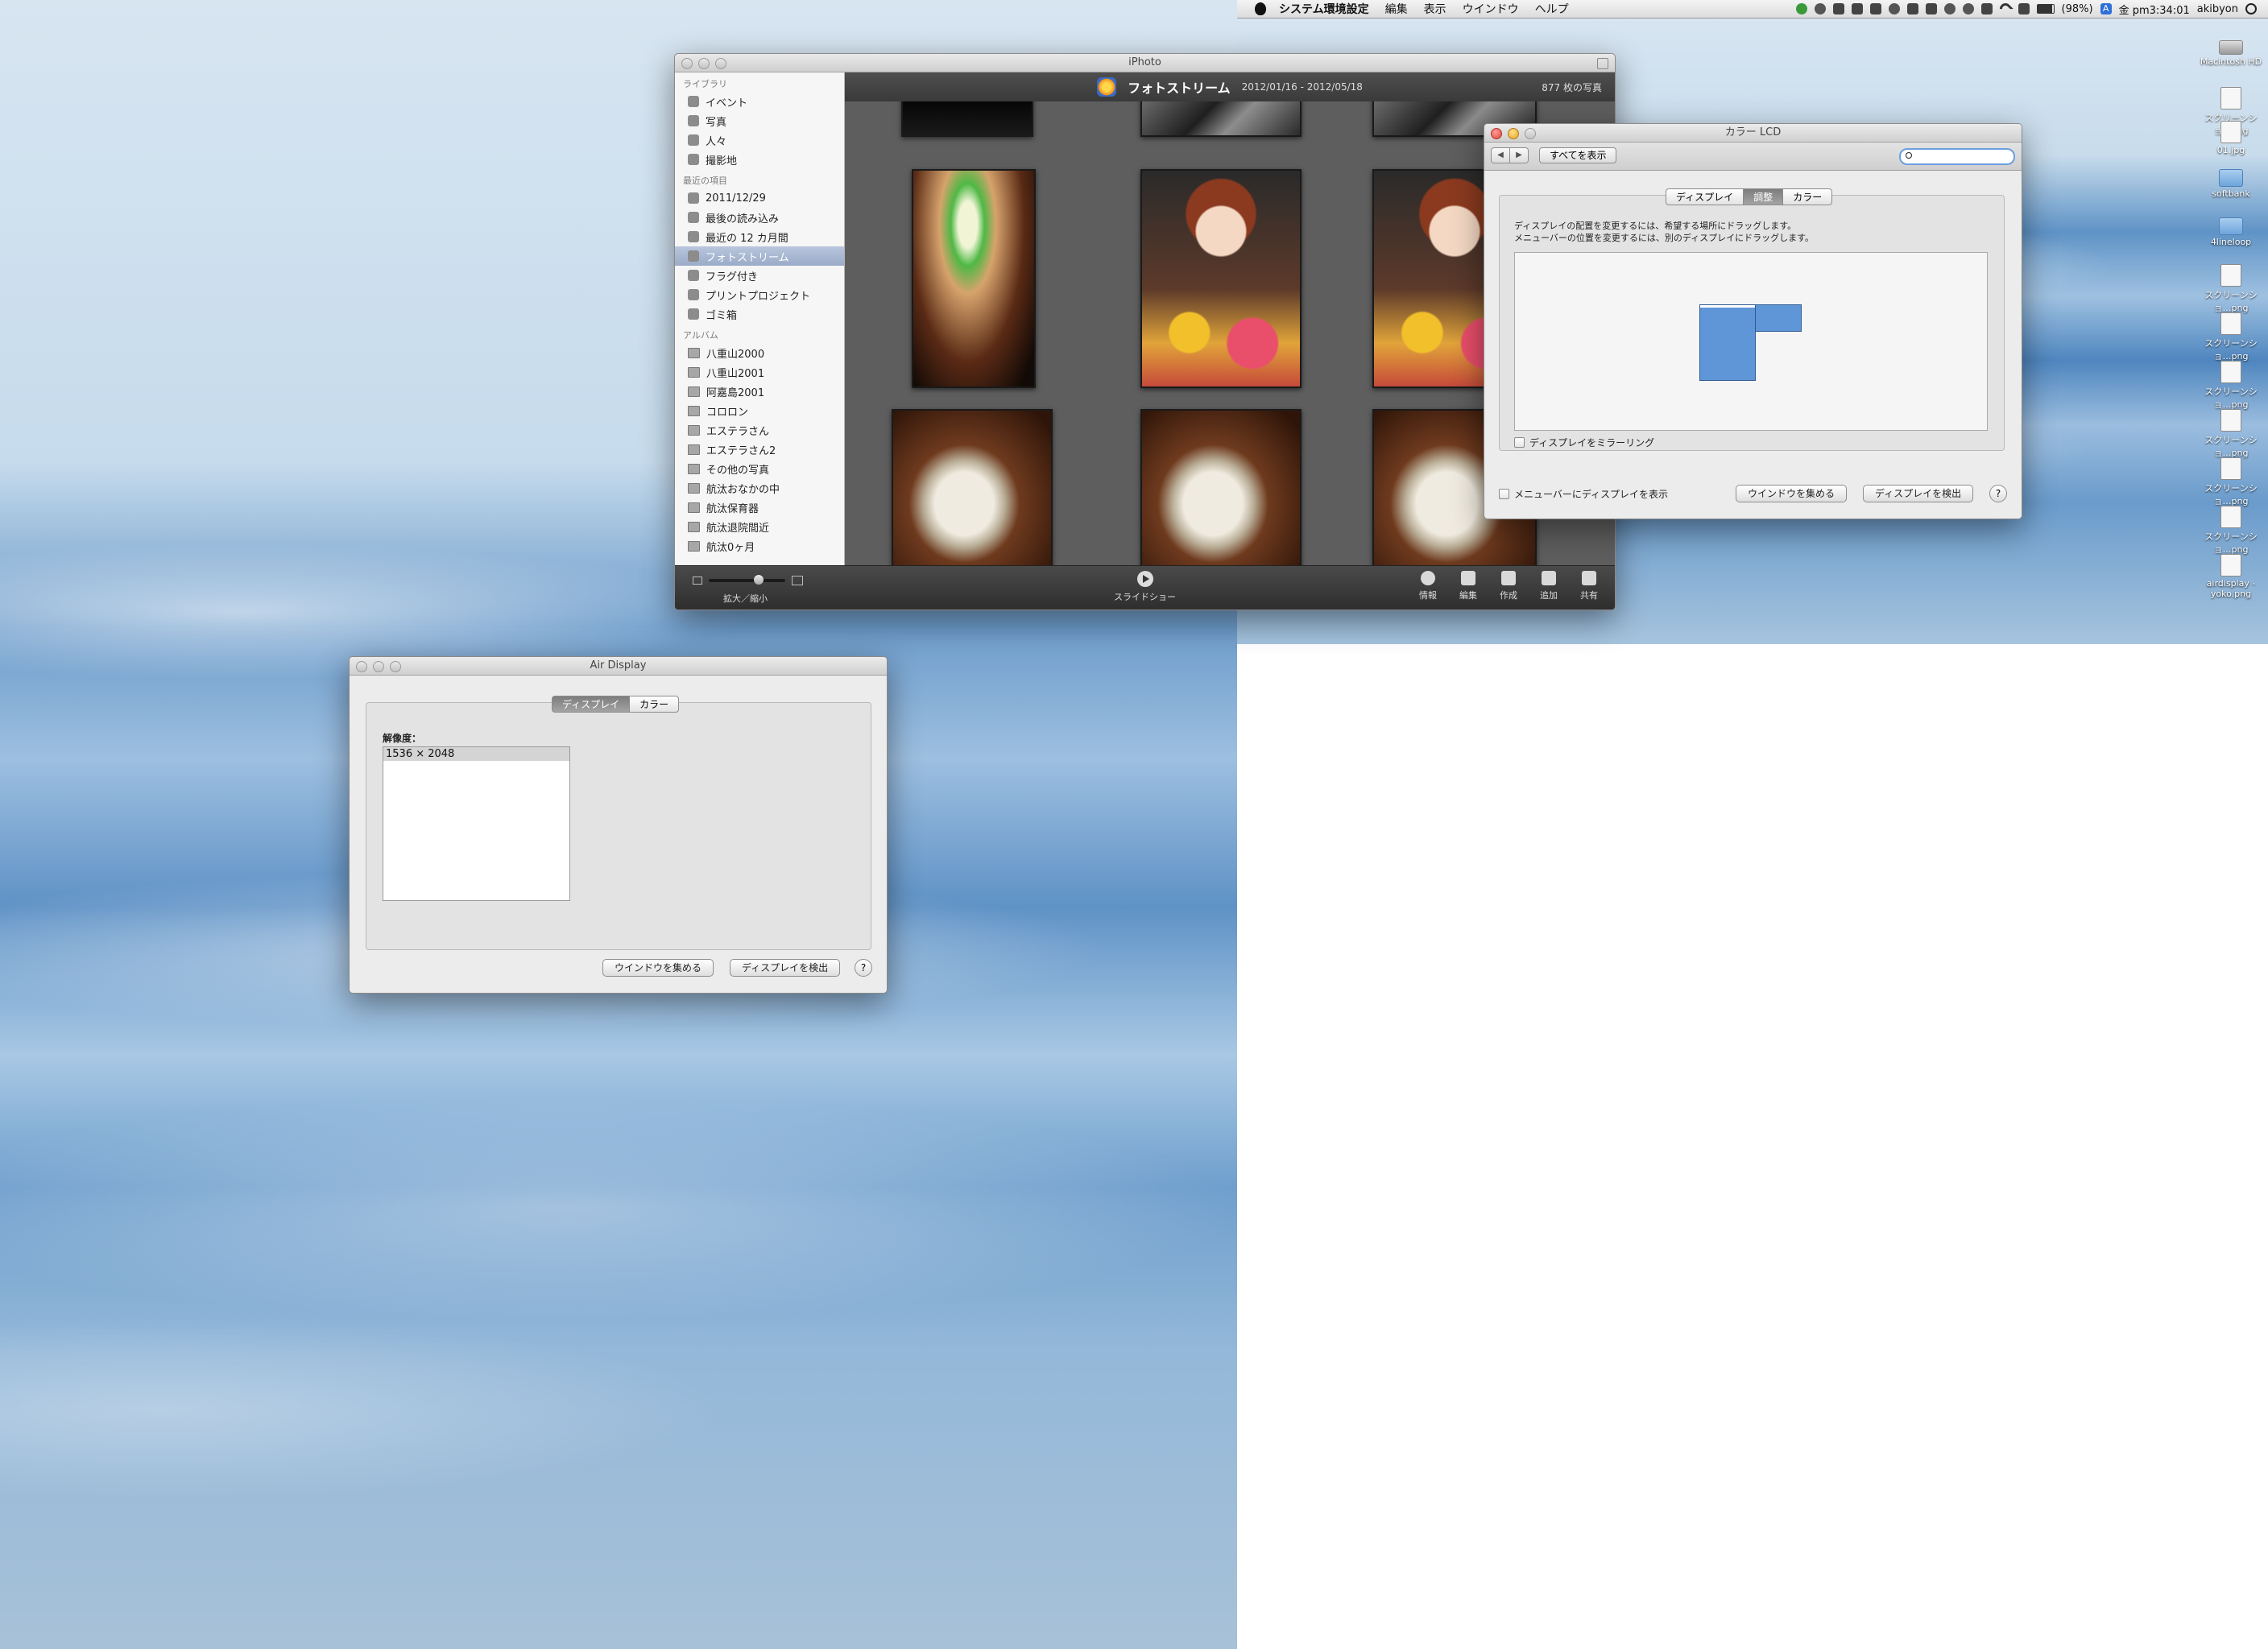  What do you see at coordinates (1753, 133) in the screenshot?
I see `color-lcd-titlebar: カラー LCD` at bounding box center [1753, 133].